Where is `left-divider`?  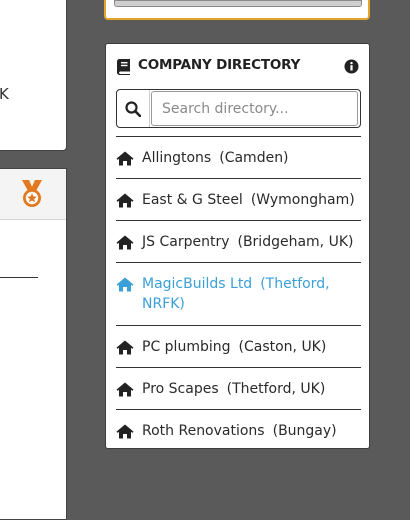 left-divider is located at coordinates (19, 277).